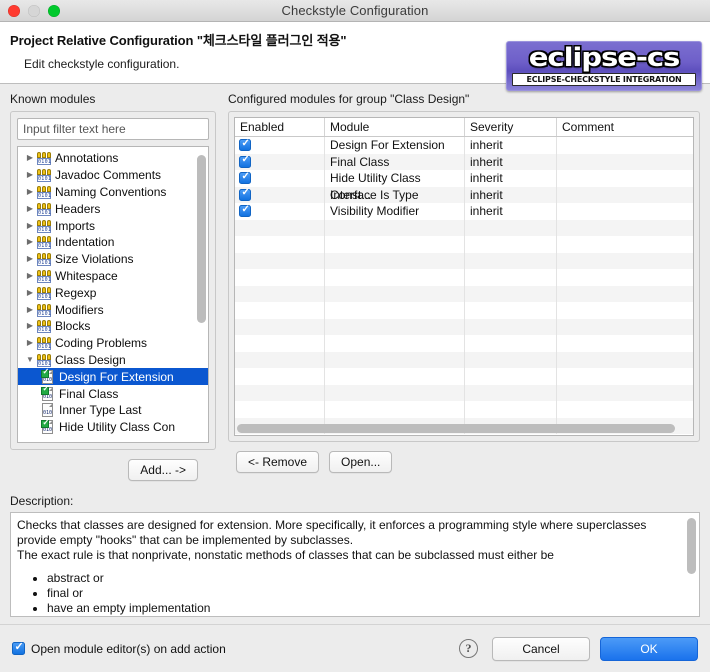 The height and width of the screenshot is (672, 710). I want to click on table-horizontal-scrollbar, so click(464, 428).